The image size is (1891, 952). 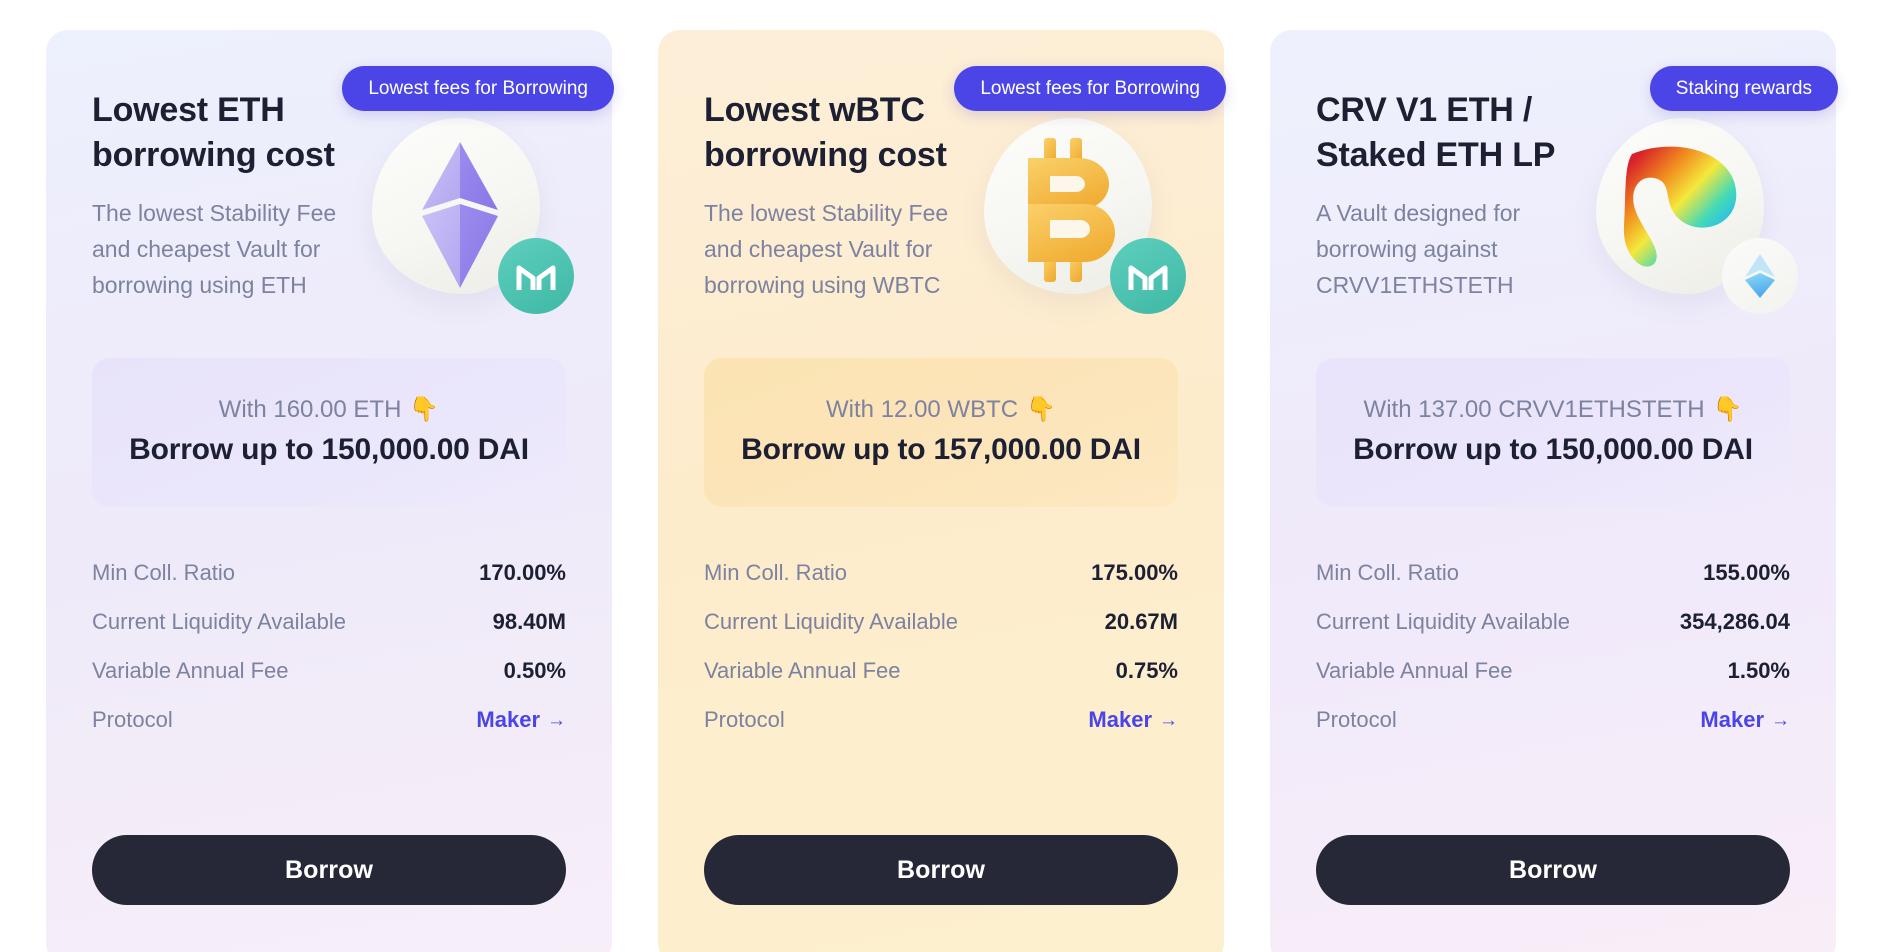 I want to click on stat-row: Min Coll. Ratio 170.00%, so click(x=329, y=573).